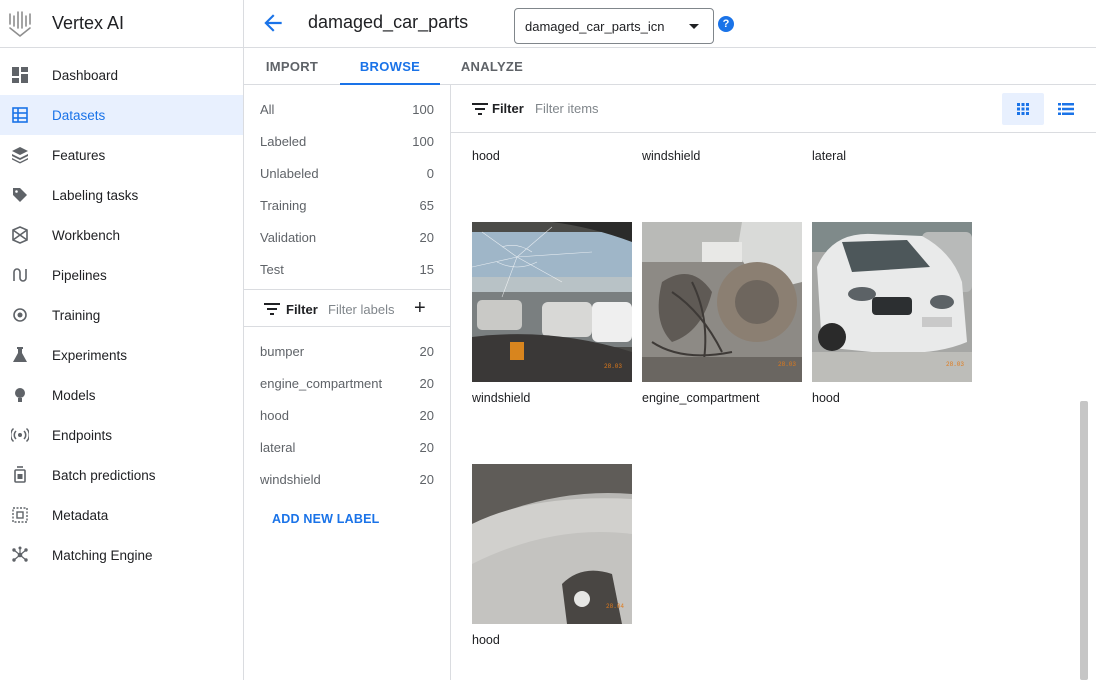 This screenshot has width=1096, height=680. What do you see at coordinates (290, 479) in the screenshot?
I see `label-name: windshield` at bounding box center [290, 479].